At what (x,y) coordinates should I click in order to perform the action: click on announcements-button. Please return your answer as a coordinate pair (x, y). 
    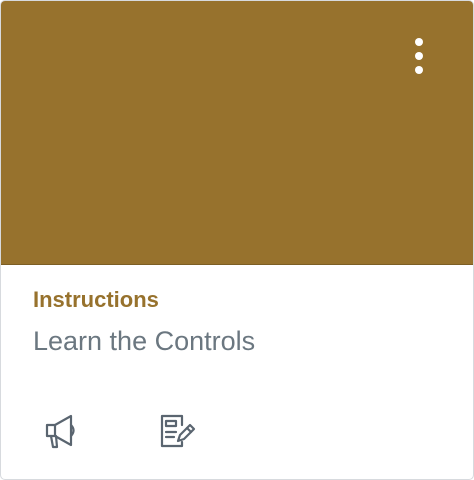
    Looking at the image, I should click on (61, 431).